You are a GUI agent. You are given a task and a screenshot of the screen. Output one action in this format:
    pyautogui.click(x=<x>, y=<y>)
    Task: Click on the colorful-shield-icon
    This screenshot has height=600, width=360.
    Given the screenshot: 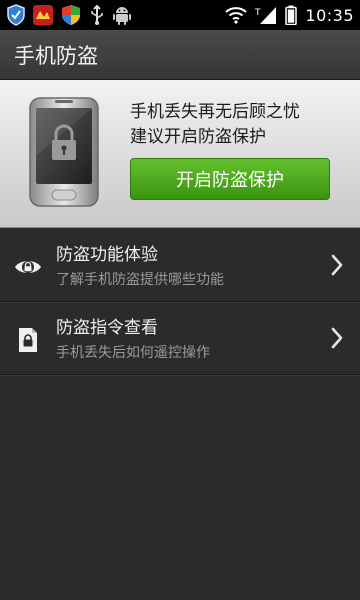 What is the action you would take?
    pyautogui.click(x=71, y=15)
    